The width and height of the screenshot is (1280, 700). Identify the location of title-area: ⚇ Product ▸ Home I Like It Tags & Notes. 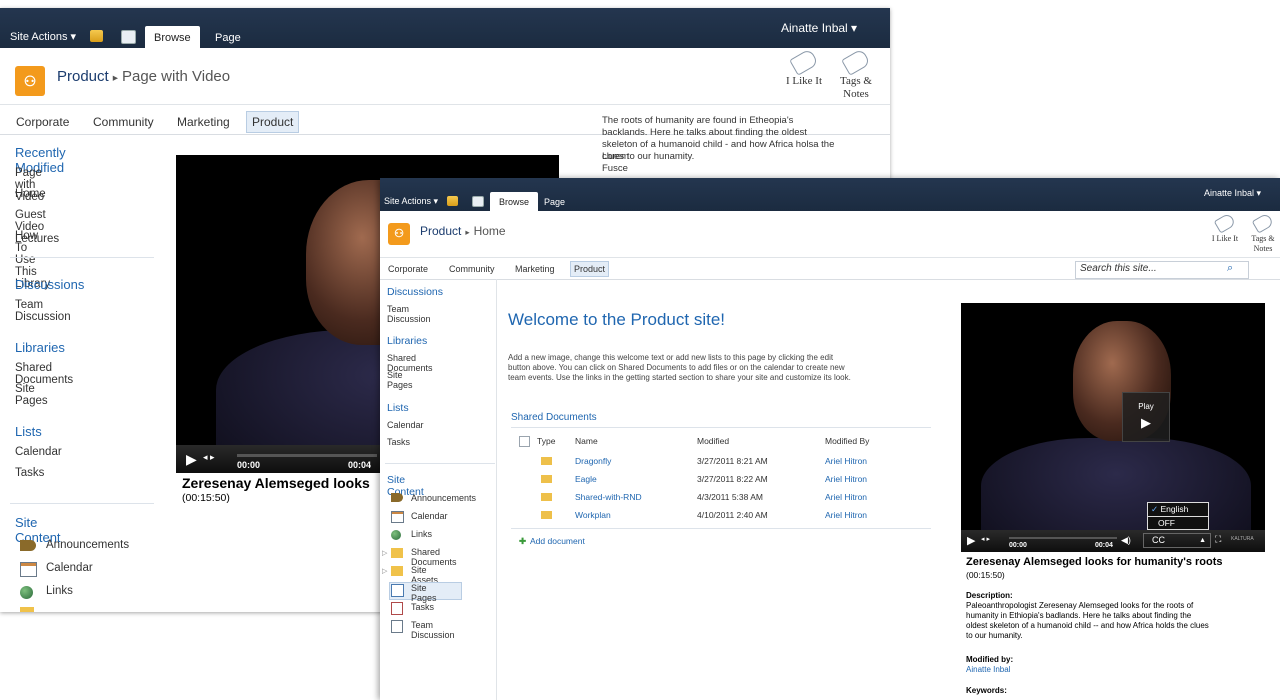
(830, 234).